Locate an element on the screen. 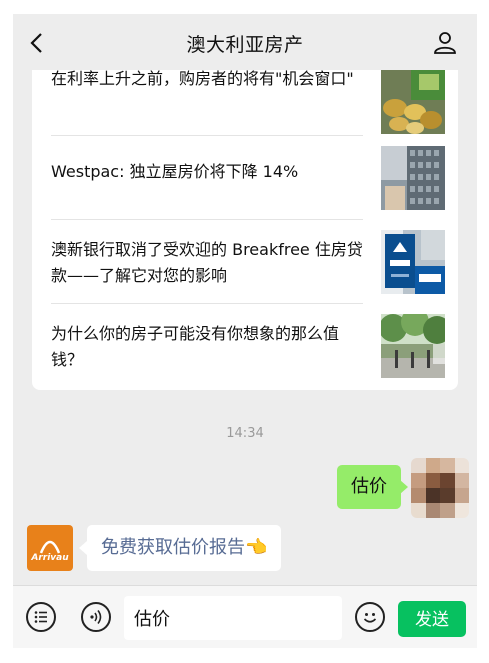 This screenshot has height=663, width=489. brand-avatar: Arrivau is located at coordinates (50, 548).